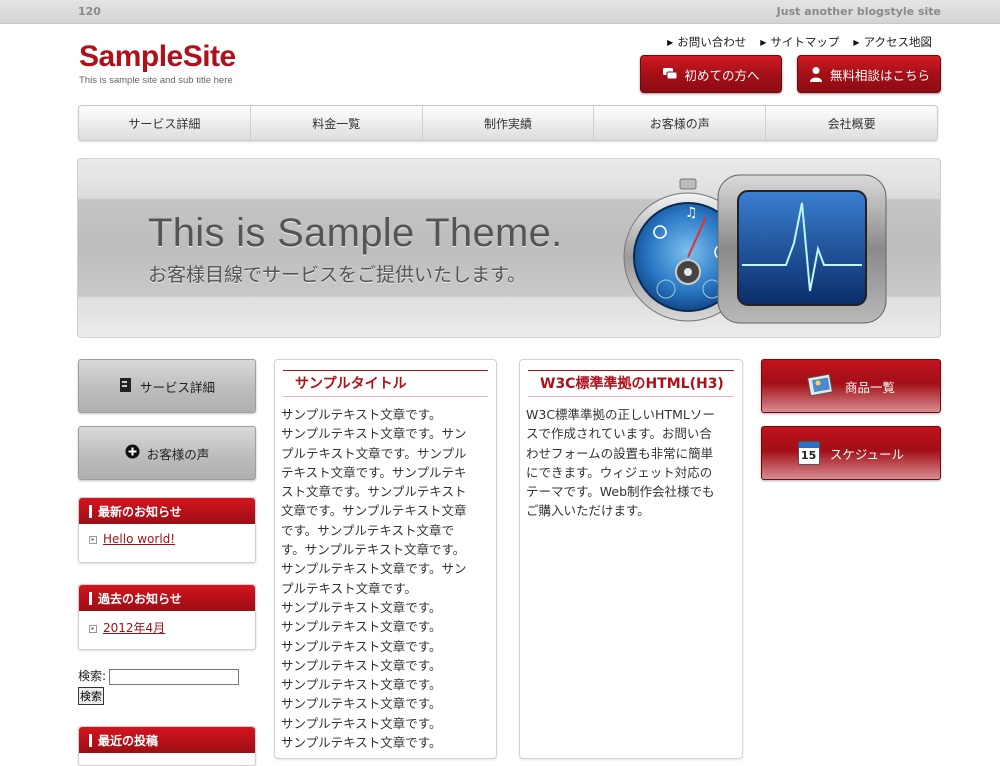 Image resolution: width=1000 pixels, height=766 pixels. Describe the element at coordinates (374, 453) in the screenshot. I see `sample-line: プルテキスト文章です。サンプル` at that location.